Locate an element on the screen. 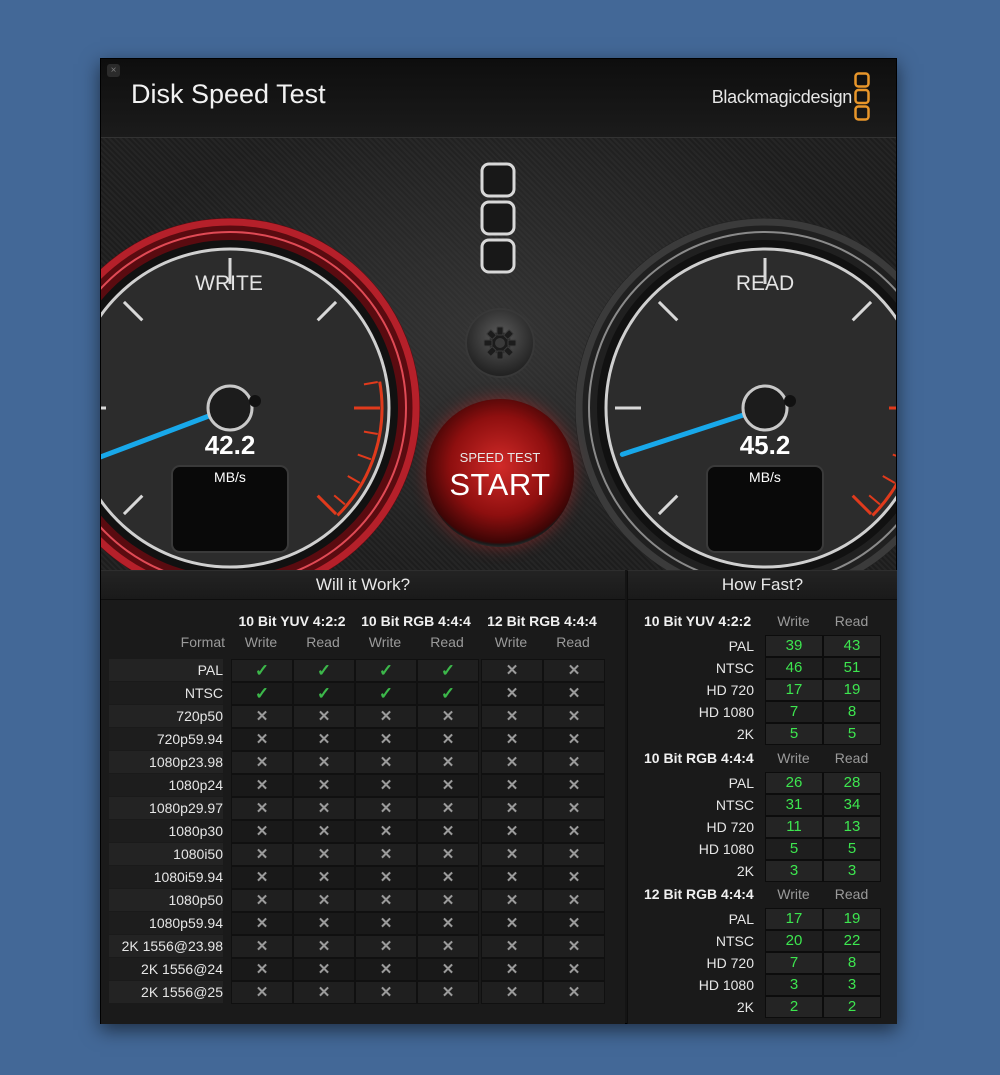 This screenshot has height=1075, width=1000. read-speed-value: 45.2 is located at coordinates (765, 445).